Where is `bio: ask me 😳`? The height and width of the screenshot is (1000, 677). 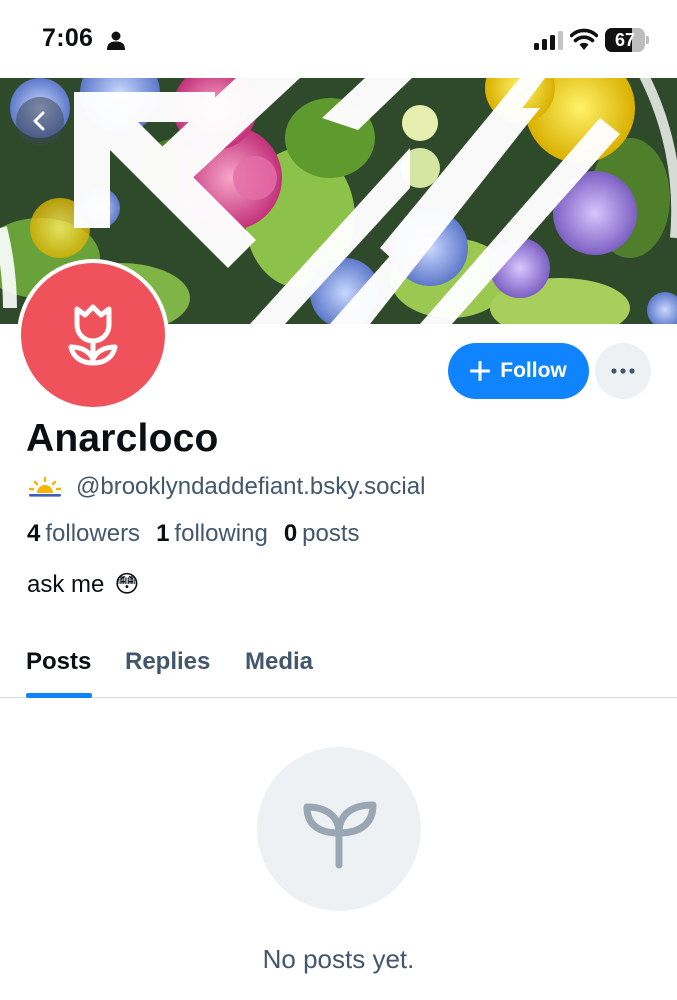 bio: ask me 😳 is located at coordinates (83, 584).